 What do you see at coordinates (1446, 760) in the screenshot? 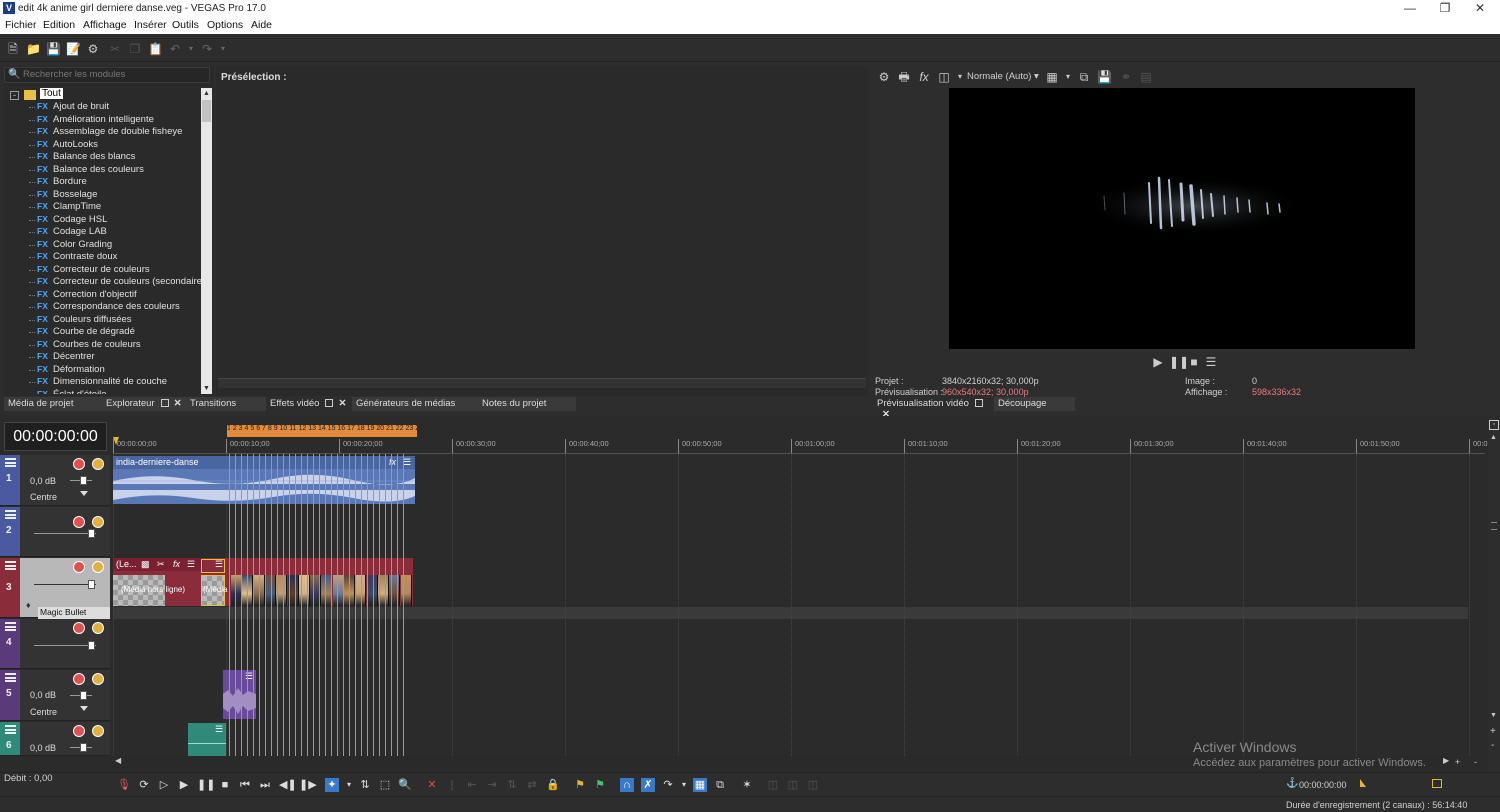
I see `scroll-right-icon: ▶` at bounding box center [1446, 760].